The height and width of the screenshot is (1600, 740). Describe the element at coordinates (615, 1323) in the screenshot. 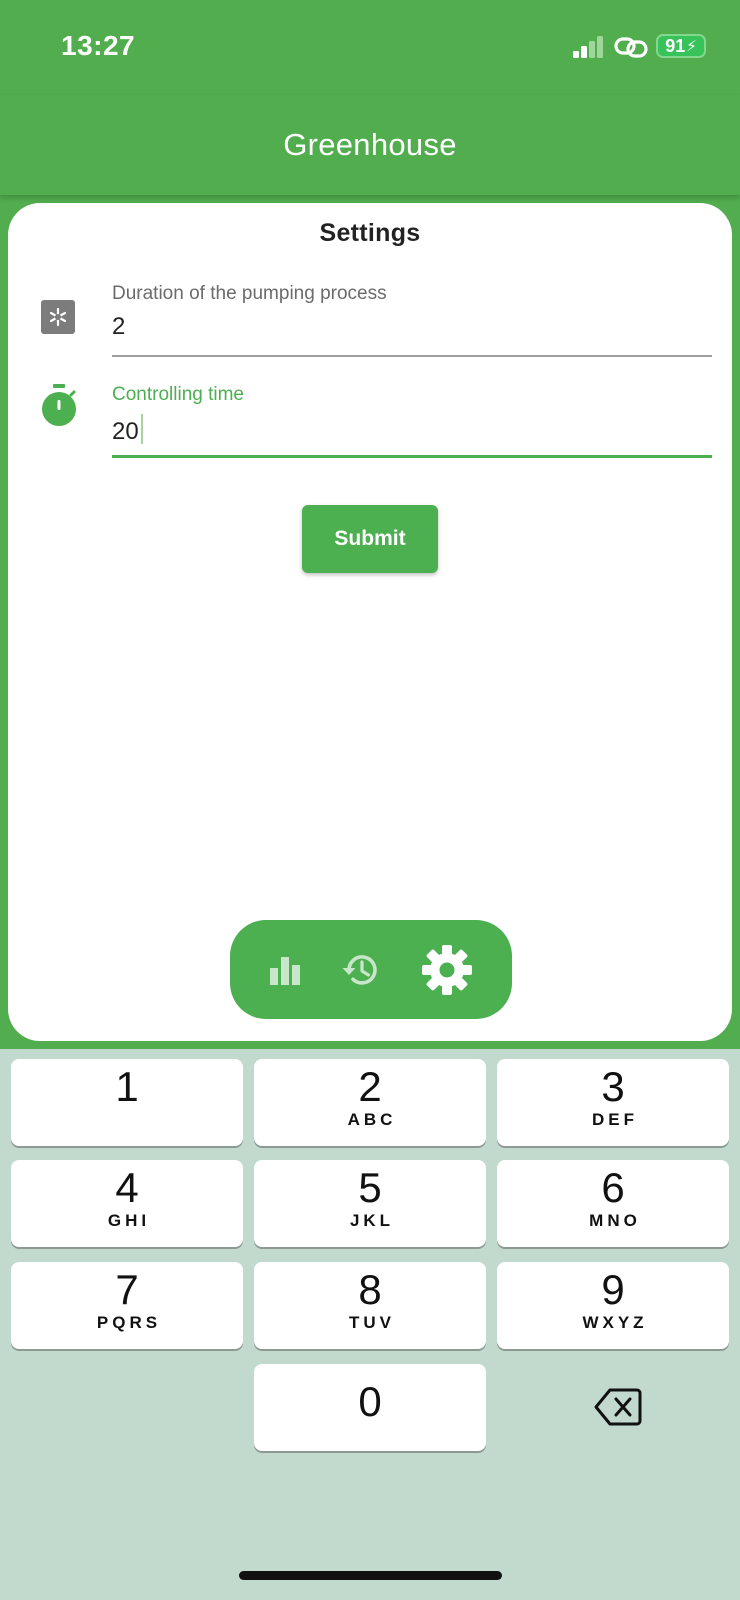

I see `key-letters: WXYZ` at that location.